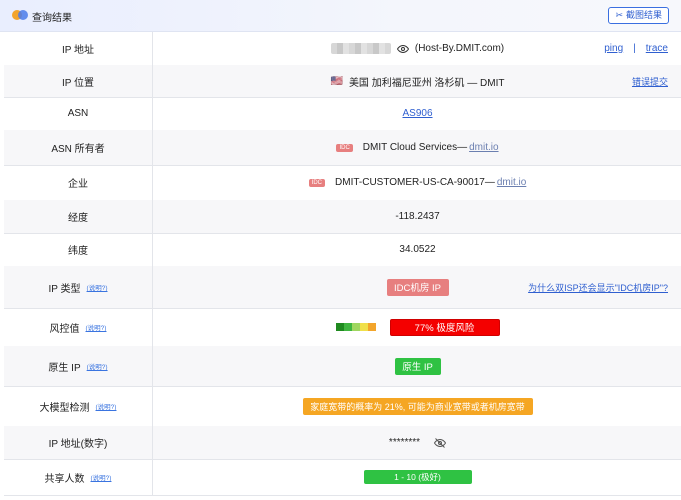 This screenshot has width=681, height=500. What do you see at coordinates (78, 48) in the screenshot?
I see `row-label: IP 地址` at bounding box center [78, 48].